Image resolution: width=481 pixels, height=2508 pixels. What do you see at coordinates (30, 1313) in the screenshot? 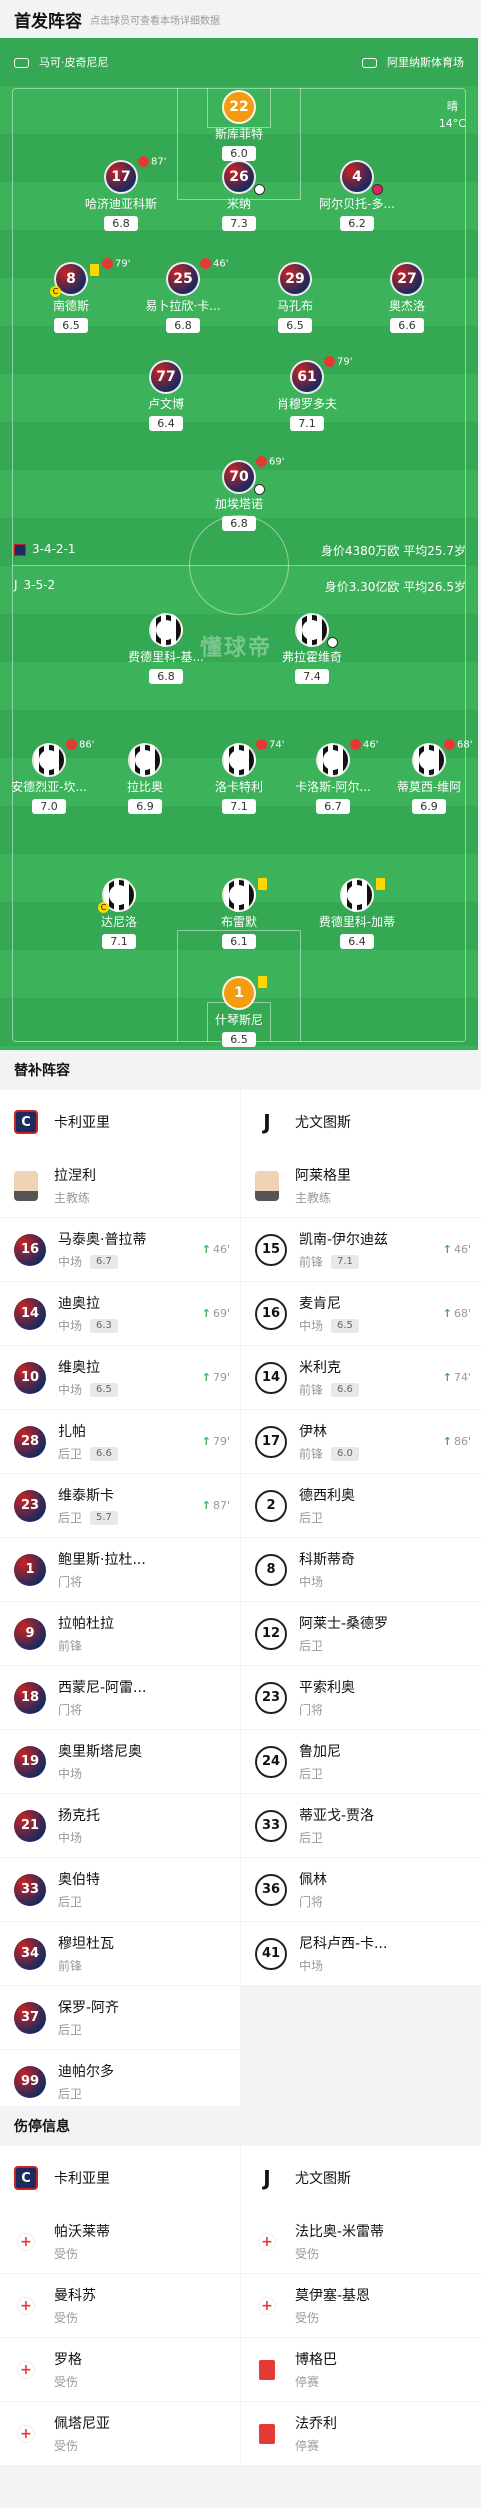
I see `jersey-number: 14` at bounding box center [30, 1313].